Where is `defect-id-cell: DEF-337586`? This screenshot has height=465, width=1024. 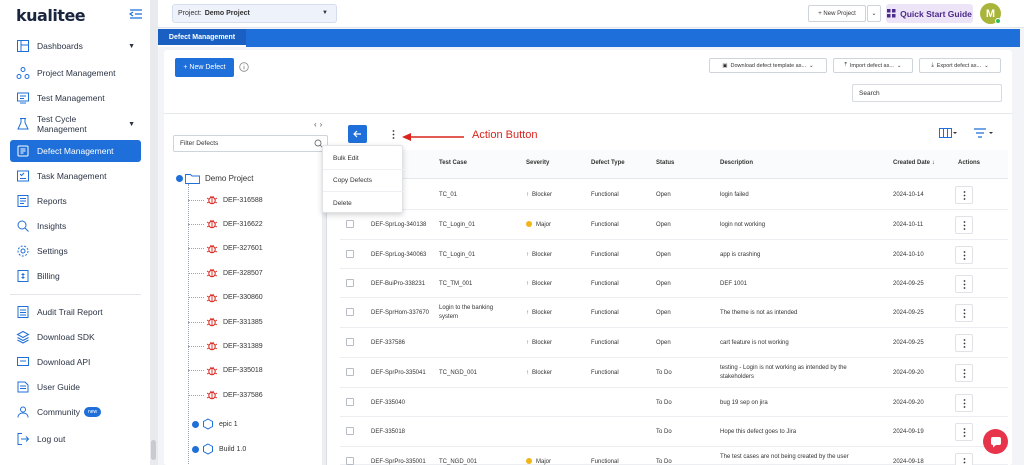 defect-id-cell: DEF-337586 is located at coordinates (402, 343).